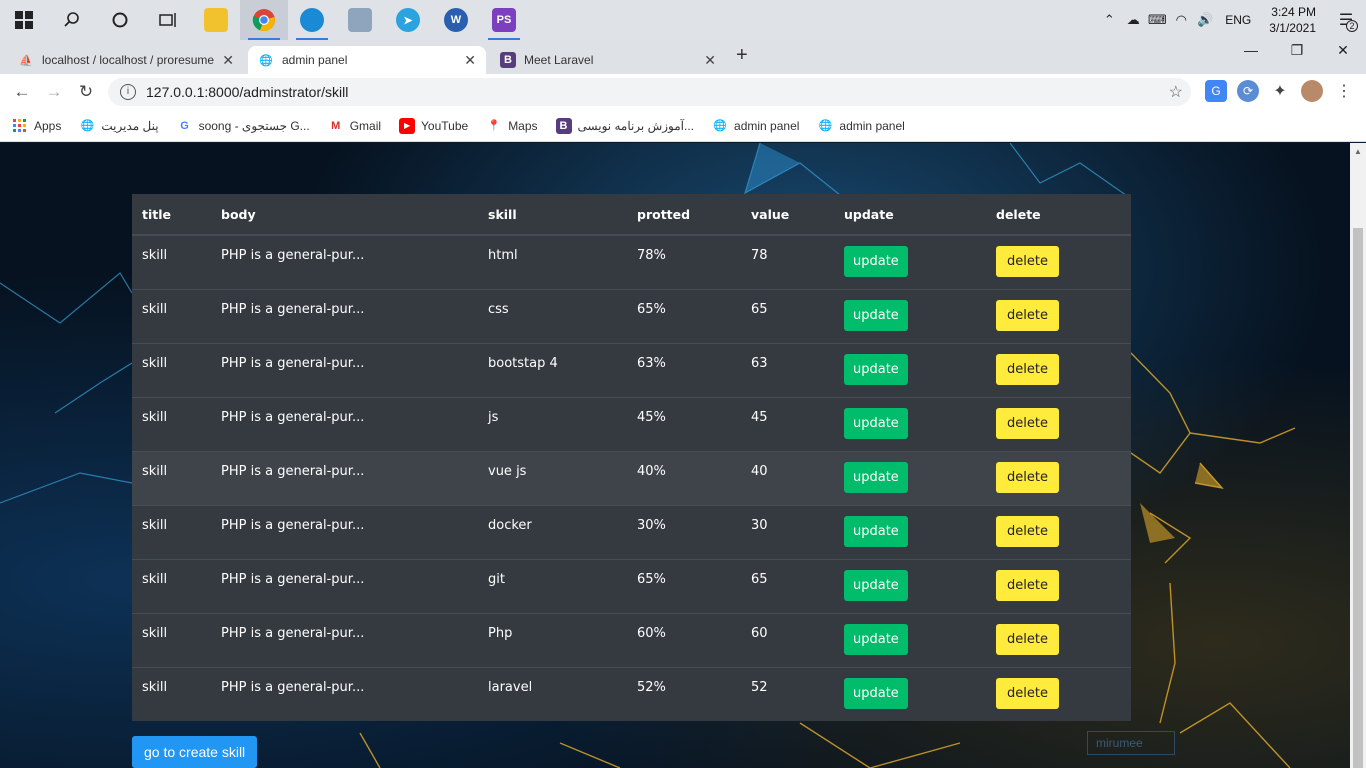 The height and width of the screenshot is (768, 1366). What do you see at coordinates (1312, 91) in the screenshot?
I see `profile-avatar` at bounding box center [1312, 91].